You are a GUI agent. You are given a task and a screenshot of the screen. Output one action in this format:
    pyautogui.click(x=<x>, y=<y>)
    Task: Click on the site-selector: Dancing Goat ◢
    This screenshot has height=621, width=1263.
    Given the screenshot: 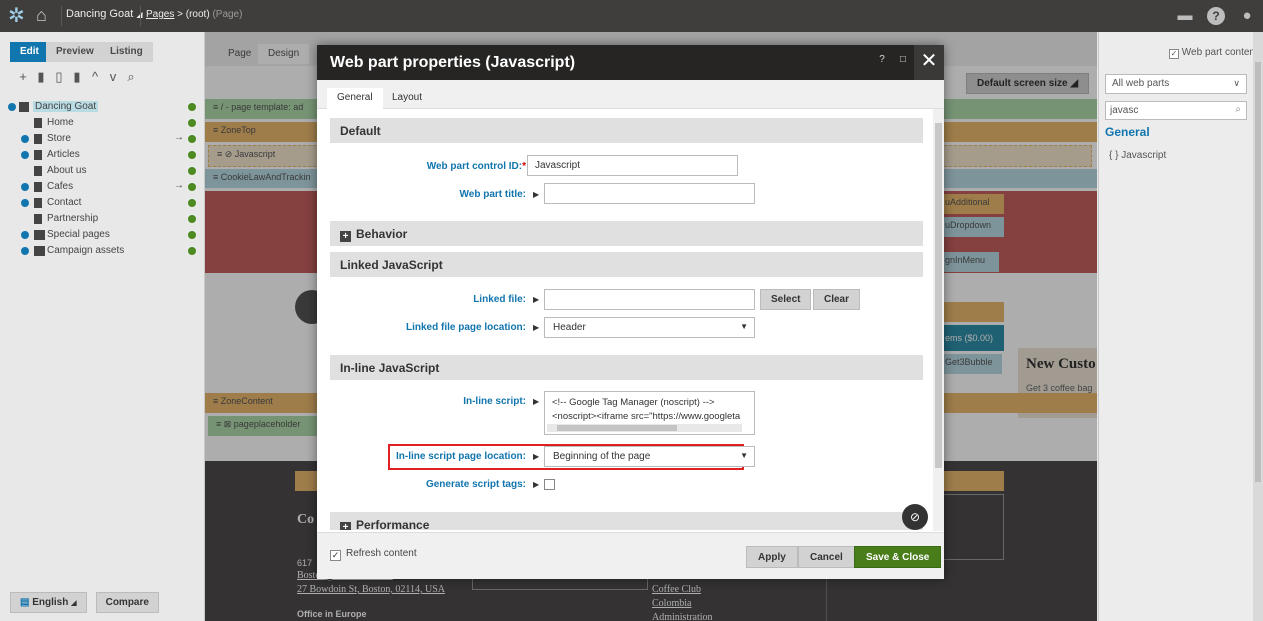 What is the action you would take?
    pyautogui.click(x=104, y=14)
    